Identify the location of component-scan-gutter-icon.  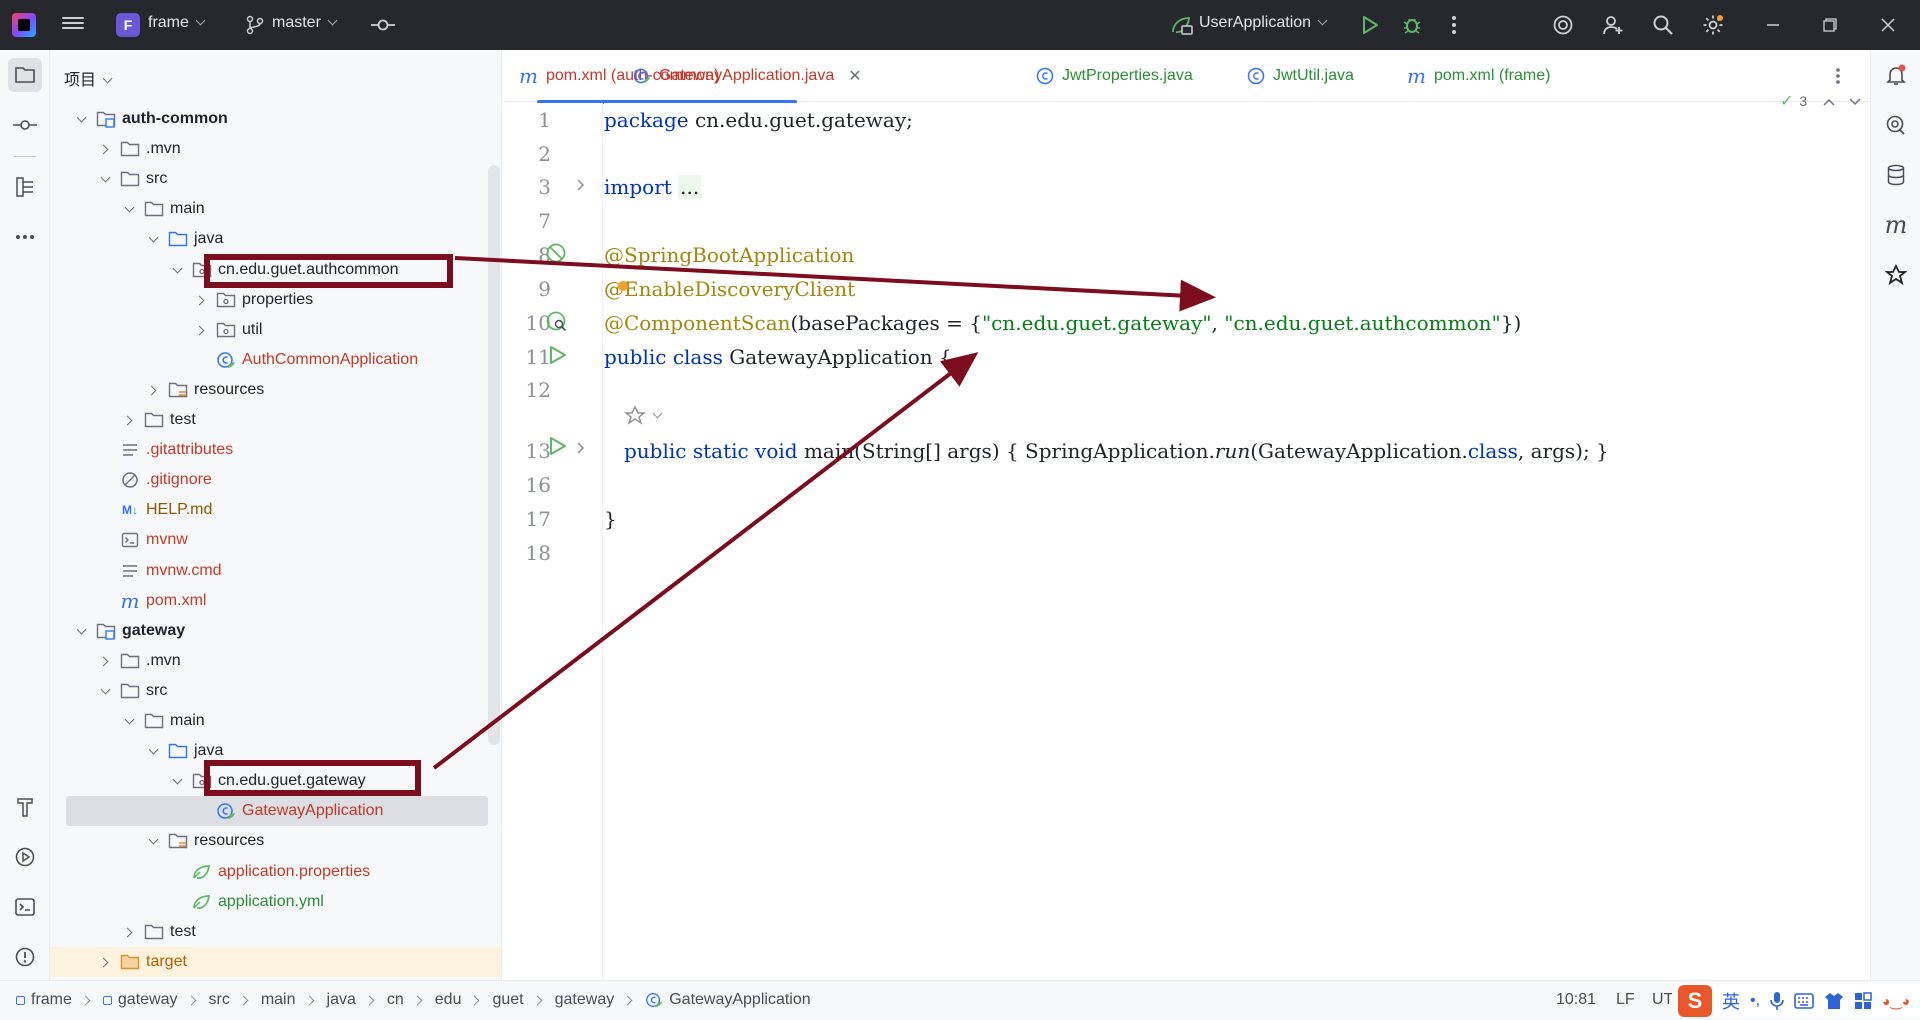
(557, 324).